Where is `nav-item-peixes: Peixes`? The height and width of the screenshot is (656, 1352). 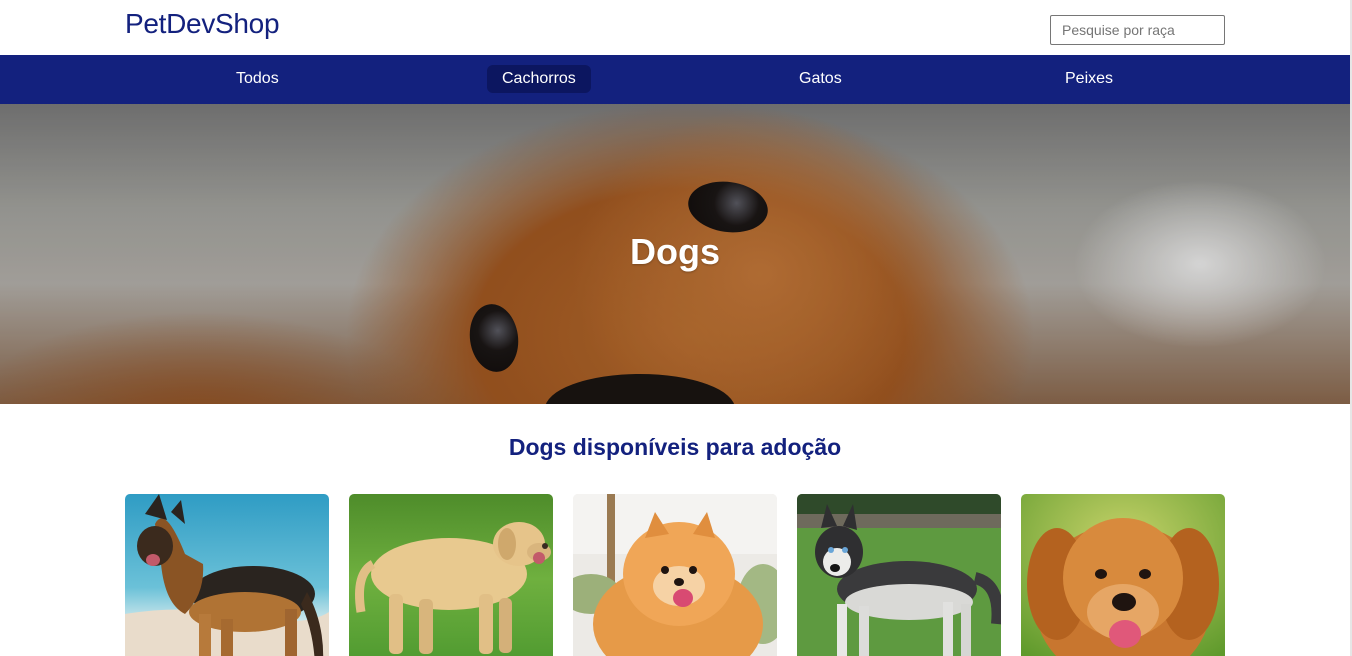 nav-item-peixes: Peixes is located at coordinates (1089, 79).